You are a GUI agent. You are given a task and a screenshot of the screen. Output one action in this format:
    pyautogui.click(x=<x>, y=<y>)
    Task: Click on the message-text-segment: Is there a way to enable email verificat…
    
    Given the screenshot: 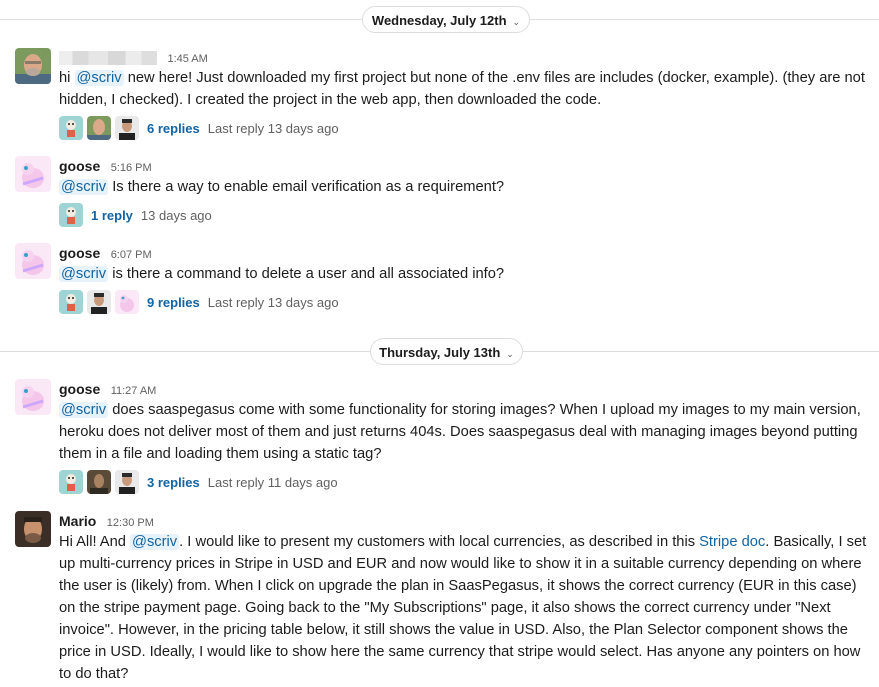 What is the action you would take?
    pyautogui.click(x=306, y=187)
    